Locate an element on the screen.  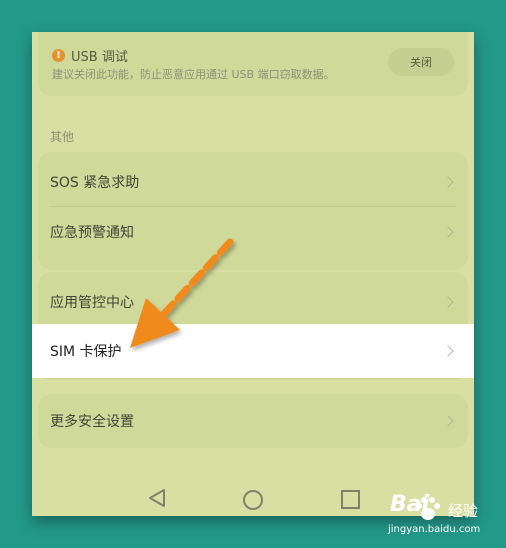
back-icon is located at coordinates (157, 498).